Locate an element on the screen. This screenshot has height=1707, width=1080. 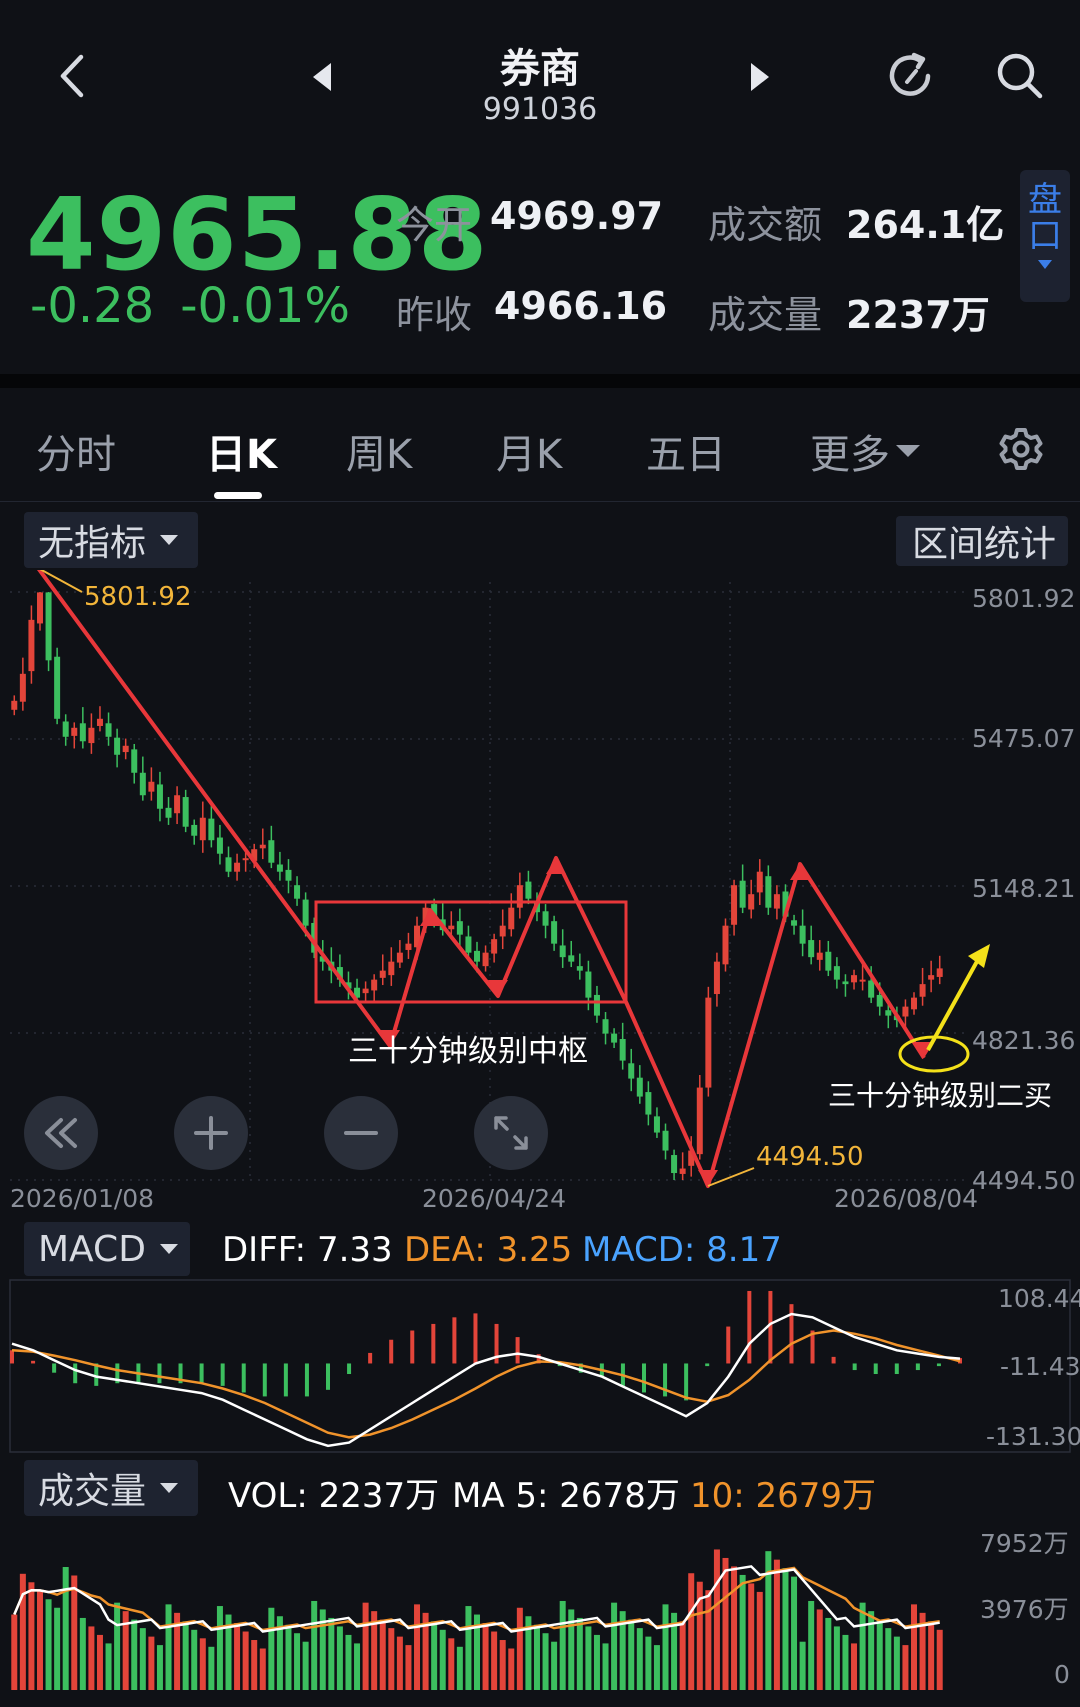
zoom-in-button is located at coordinates (211, 1133).